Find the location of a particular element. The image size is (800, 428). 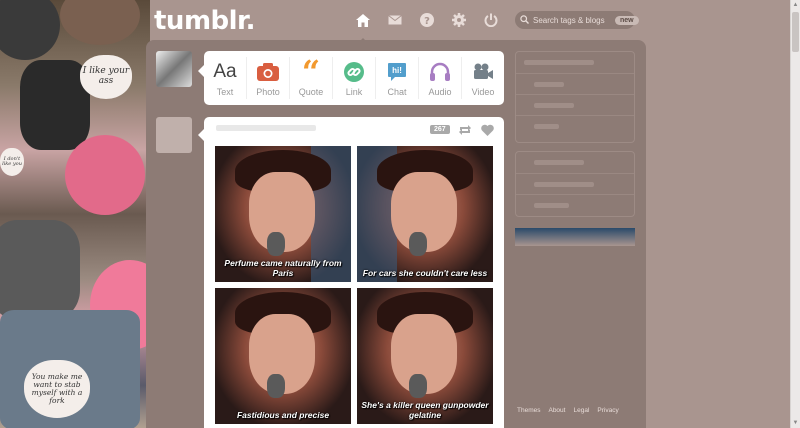

gif-caption: For cars she couldn't care less is located at coordinates (425, 272).